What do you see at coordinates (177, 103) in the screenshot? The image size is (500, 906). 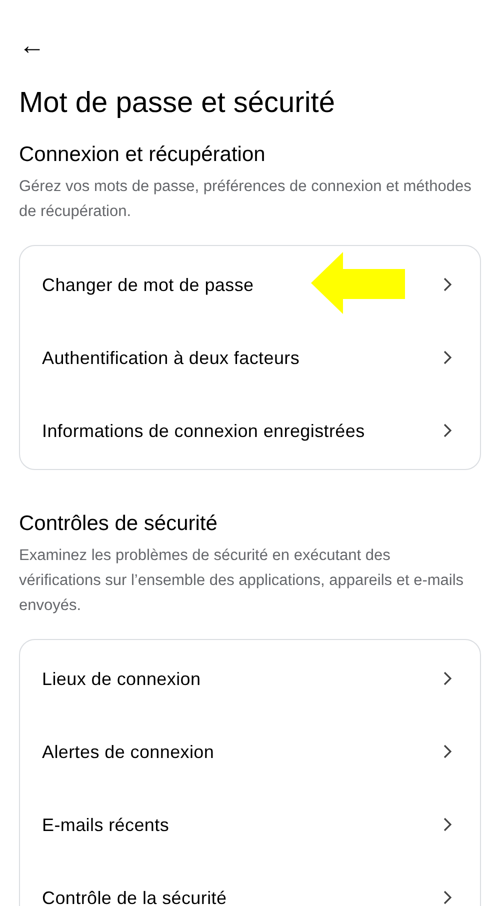 I see `page-title: Mot de passe et sécurité` at bounding box center [177, 103].